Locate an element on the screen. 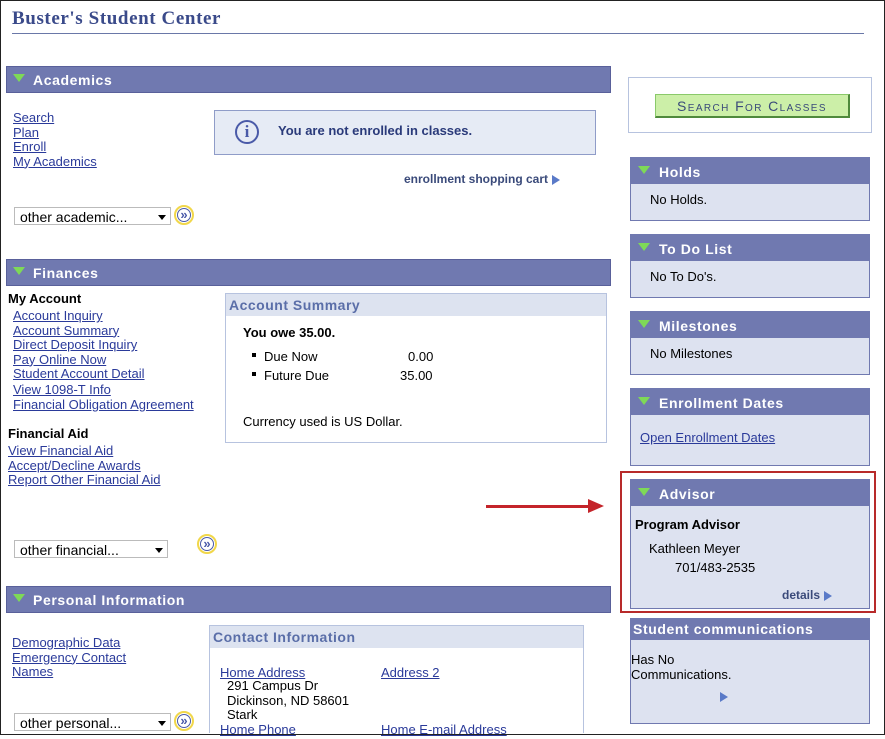 The width and height of the screenshot is (885, 739). milestones-text: No Milestones is located at coordinates (691, 353).